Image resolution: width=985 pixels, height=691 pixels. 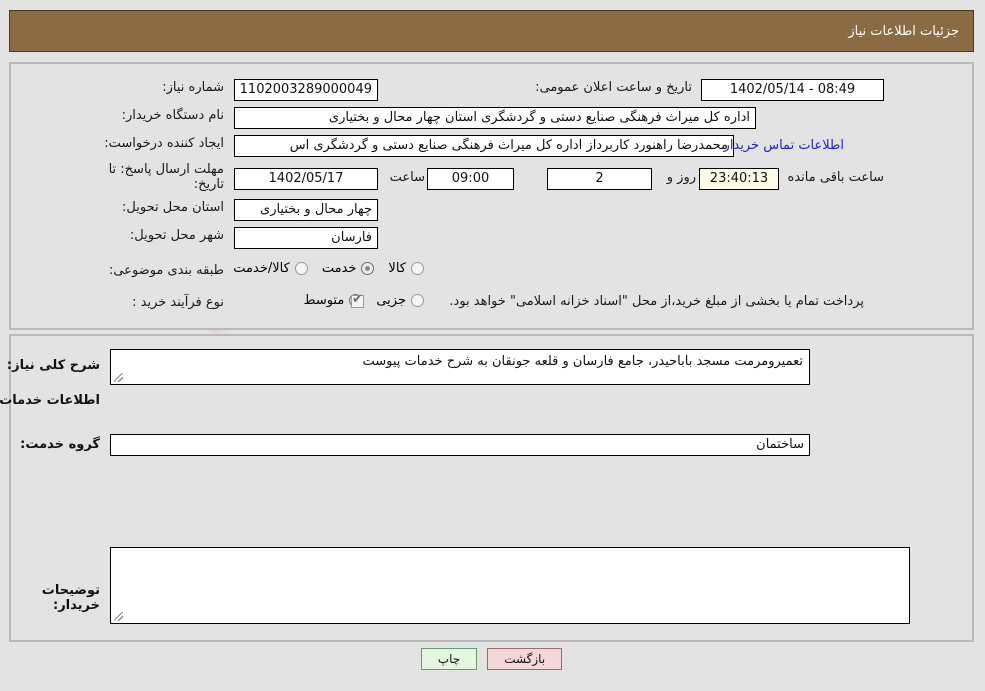 I want to click on category-label: طبقه بندی موضوعی:, so click(x=167, y=270).